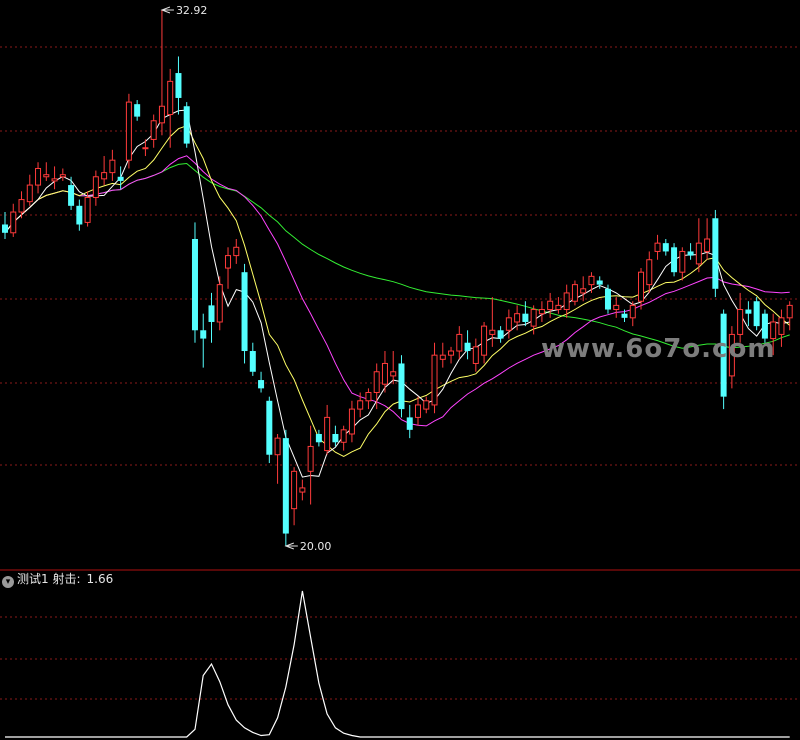  What do you see at coordinates (291, 546) in the screenshot?
I see `annotation-arrow-icon` at bounding box center [291, 546].